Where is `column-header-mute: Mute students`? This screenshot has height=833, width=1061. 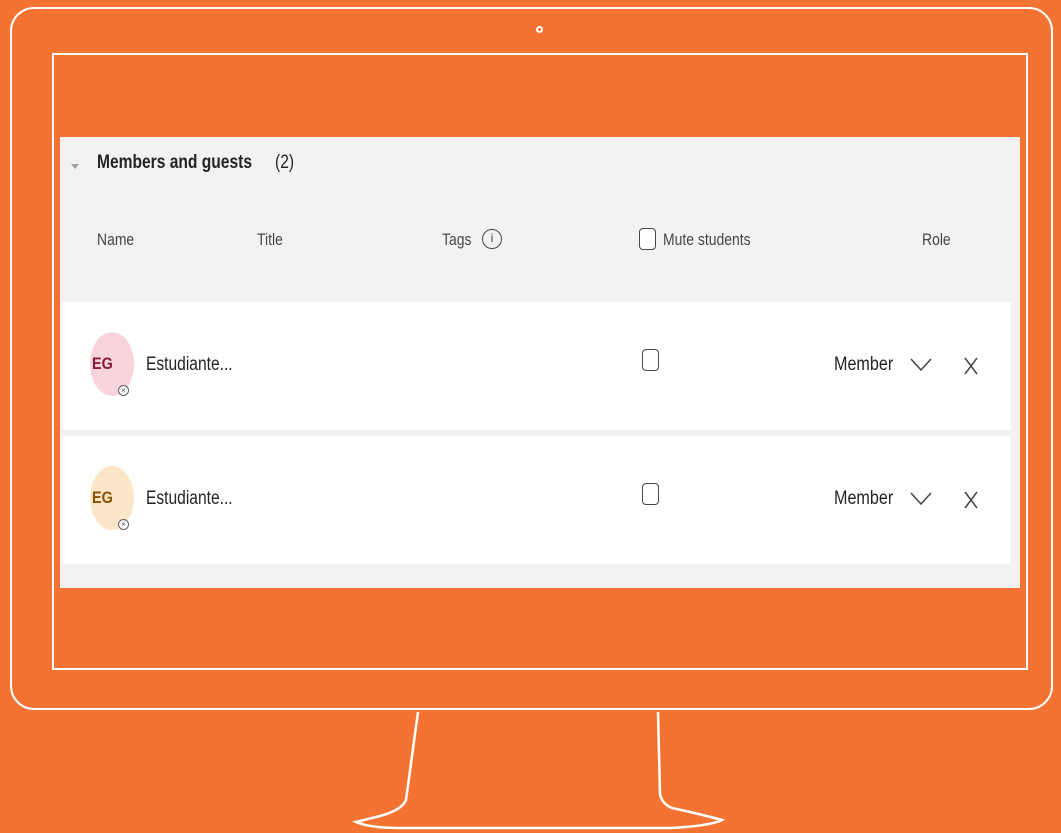 column-header-mute: Mute students is located at coordinates (707, 240).